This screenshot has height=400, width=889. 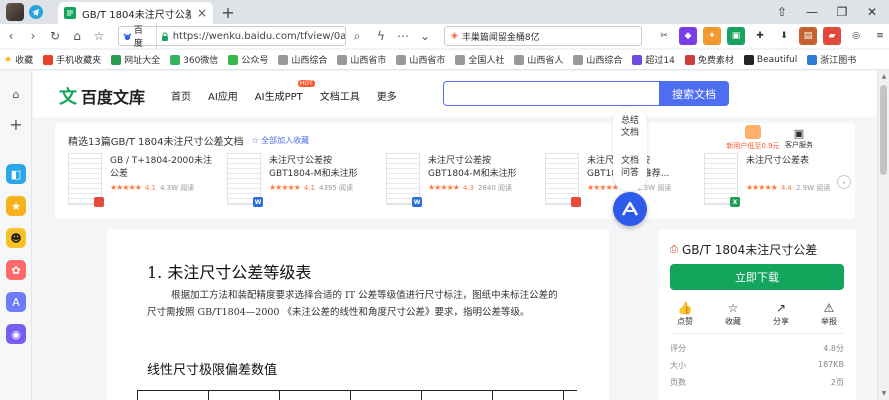 I want to click on bookmark-item: 浙江图书, so click(x=831, y=59).